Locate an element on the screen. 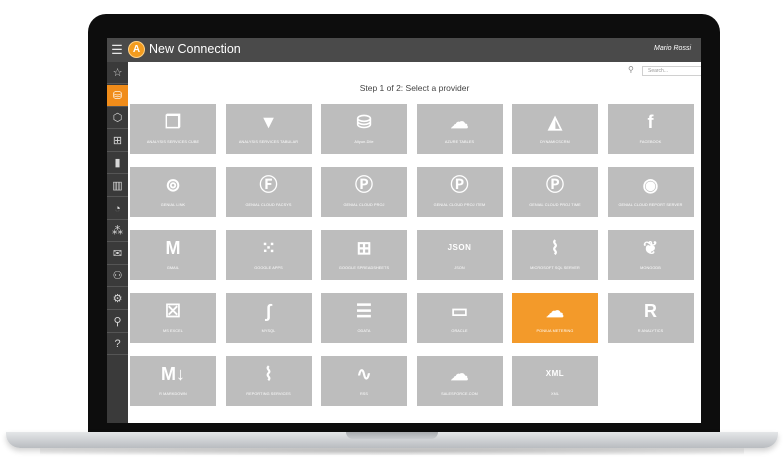  provider-tile: ◭ DYNAMICSCRM is located at coordinates (555, 129).